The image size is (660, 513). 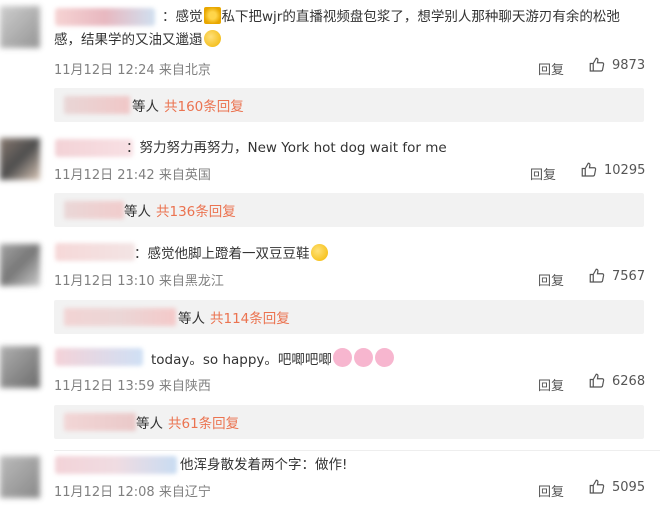 What do you see at coordinates (349, 105) in the screenshot?
I see `reply-thread: 等人 共160条回复` at bounding box center [349, 105].